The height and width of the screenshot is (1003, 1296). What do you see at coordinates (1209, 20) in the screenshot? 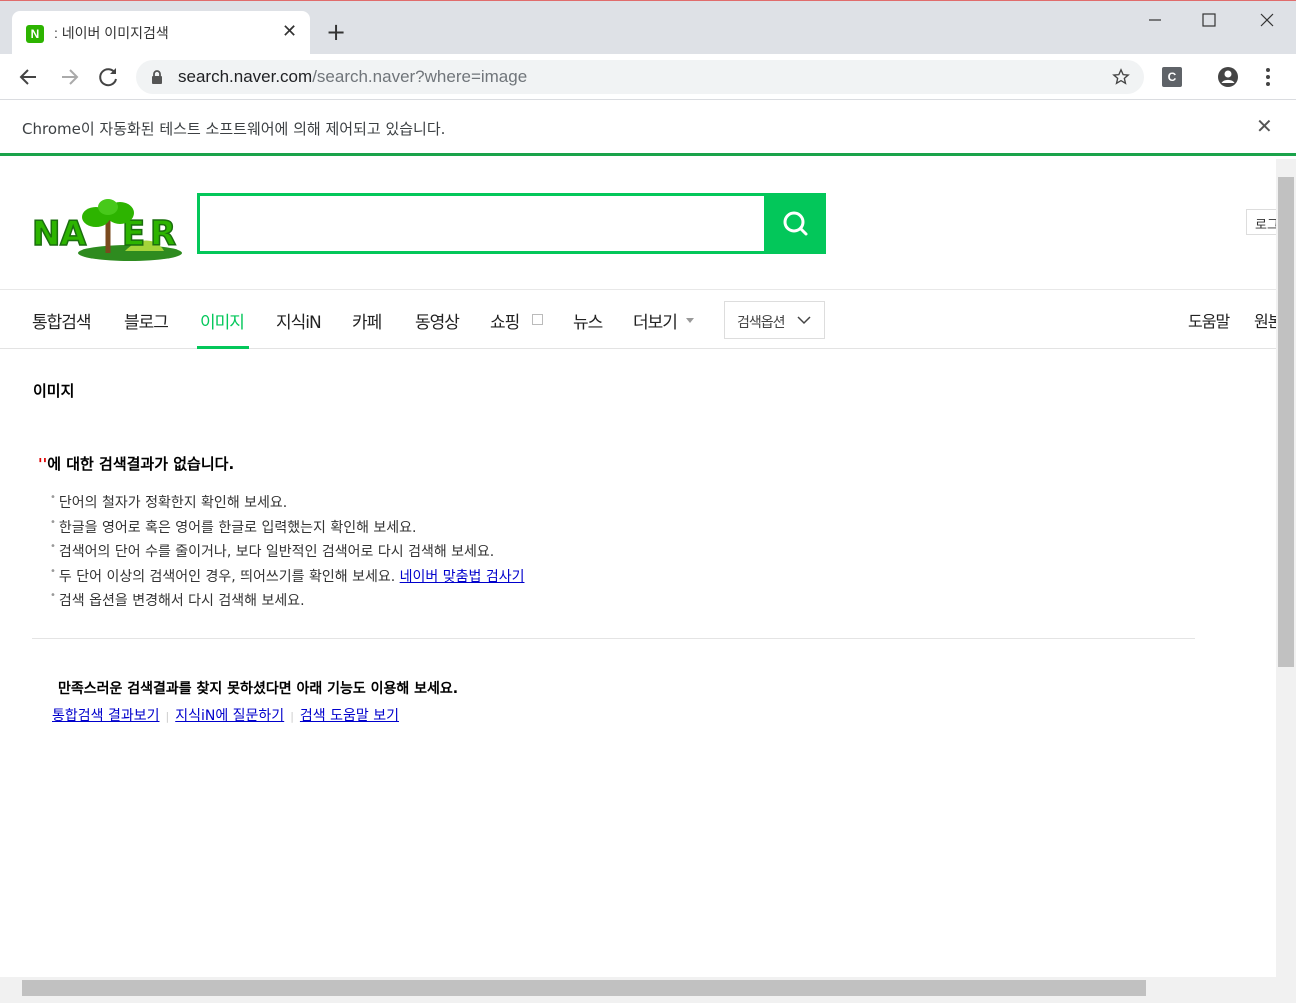
I see `maximize-icon` at bounding box center [1209, 20].